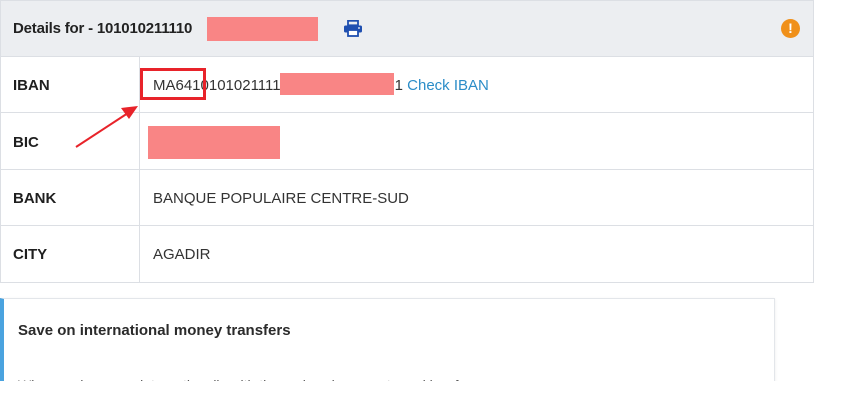 This screenshot has height=407, width=846. What do you see at coordinates (31, 85) in the screenshot?
I see `iban-label: IBAN` at bounding box center [31, 85].